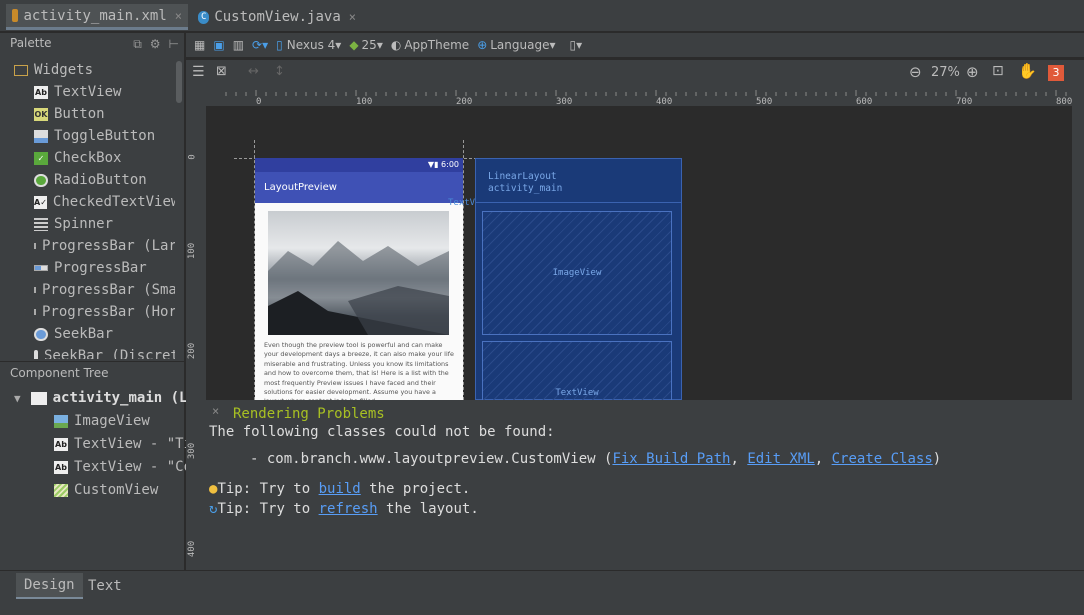  I want to click on edit-xml-link: Edit XML, so click(780, 459).